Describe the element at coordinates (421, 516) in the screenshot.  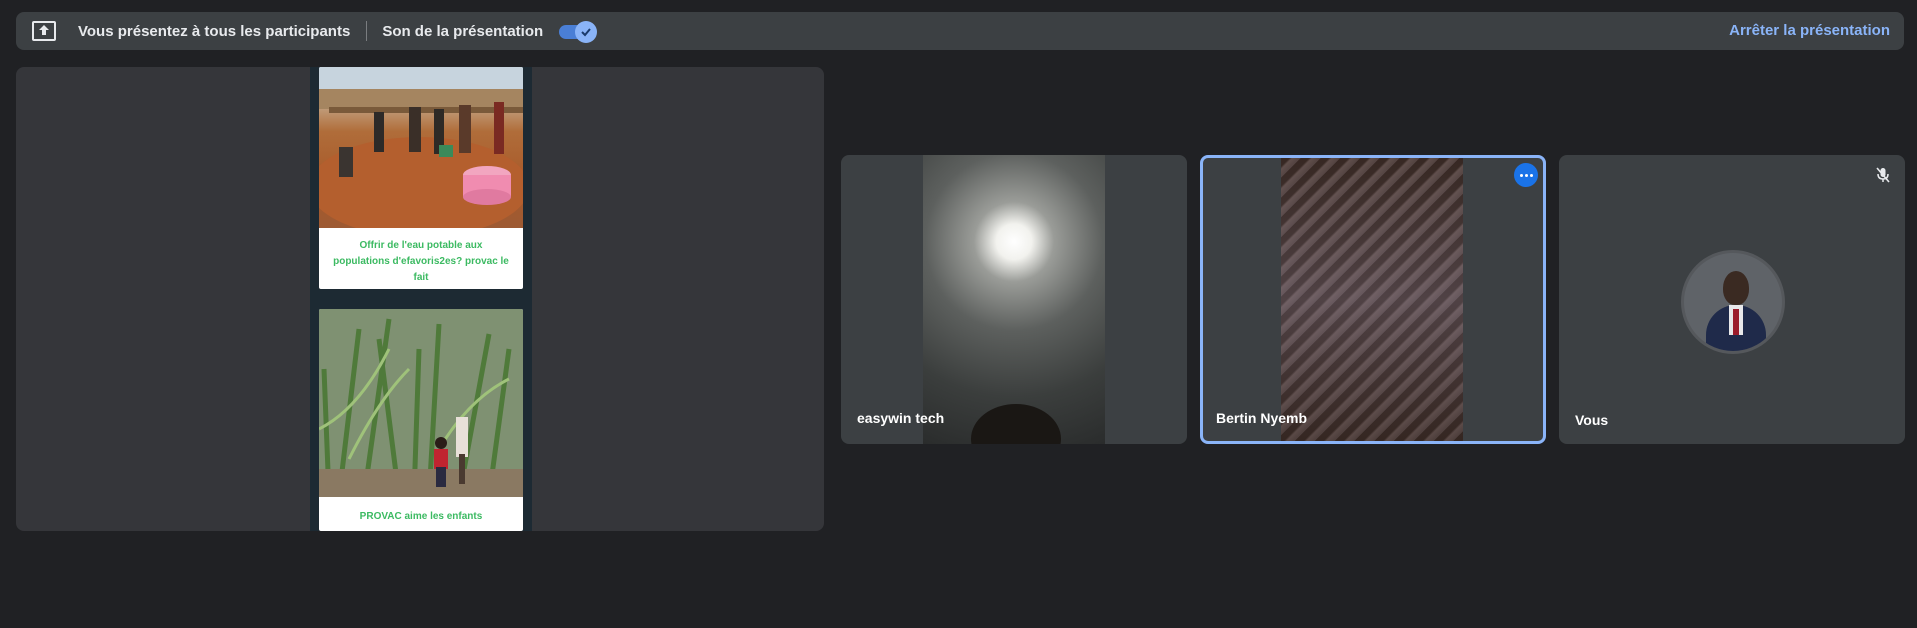
I see `post-caption: PROVAC aime les enfants` at that location.